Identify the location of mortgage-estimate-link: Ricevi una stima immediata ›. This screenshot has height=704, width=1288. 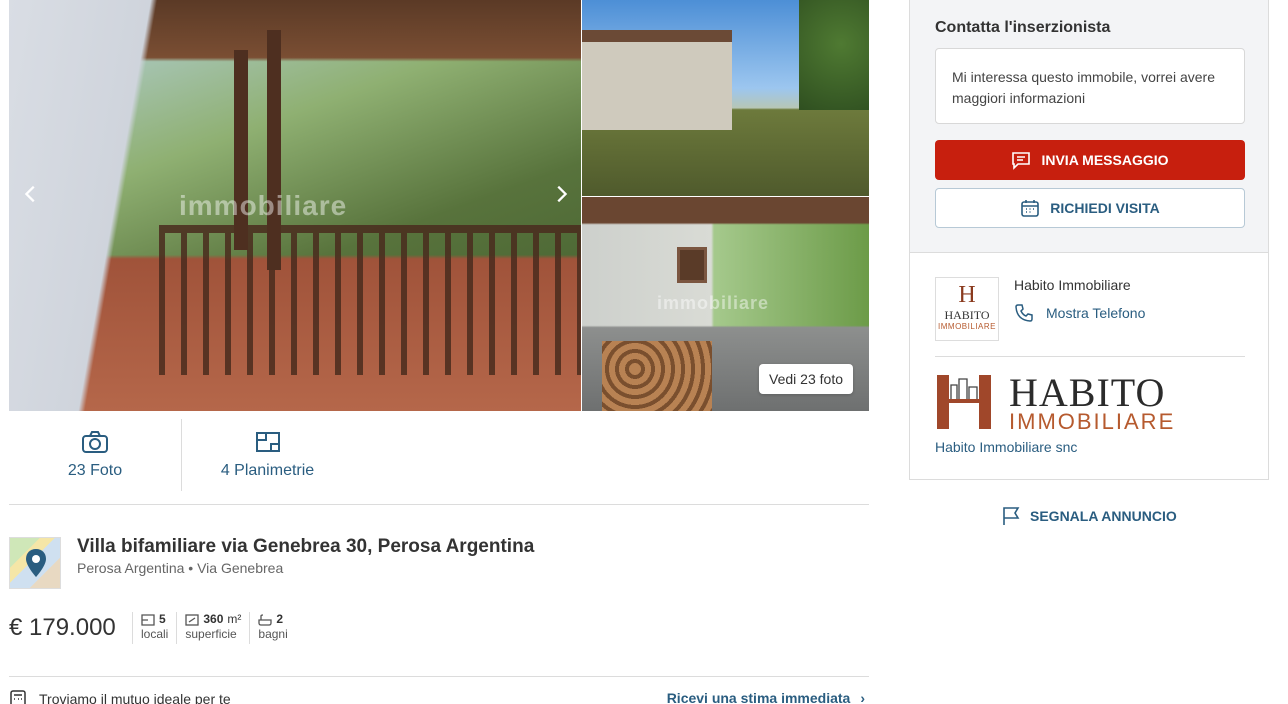
(766, 697).